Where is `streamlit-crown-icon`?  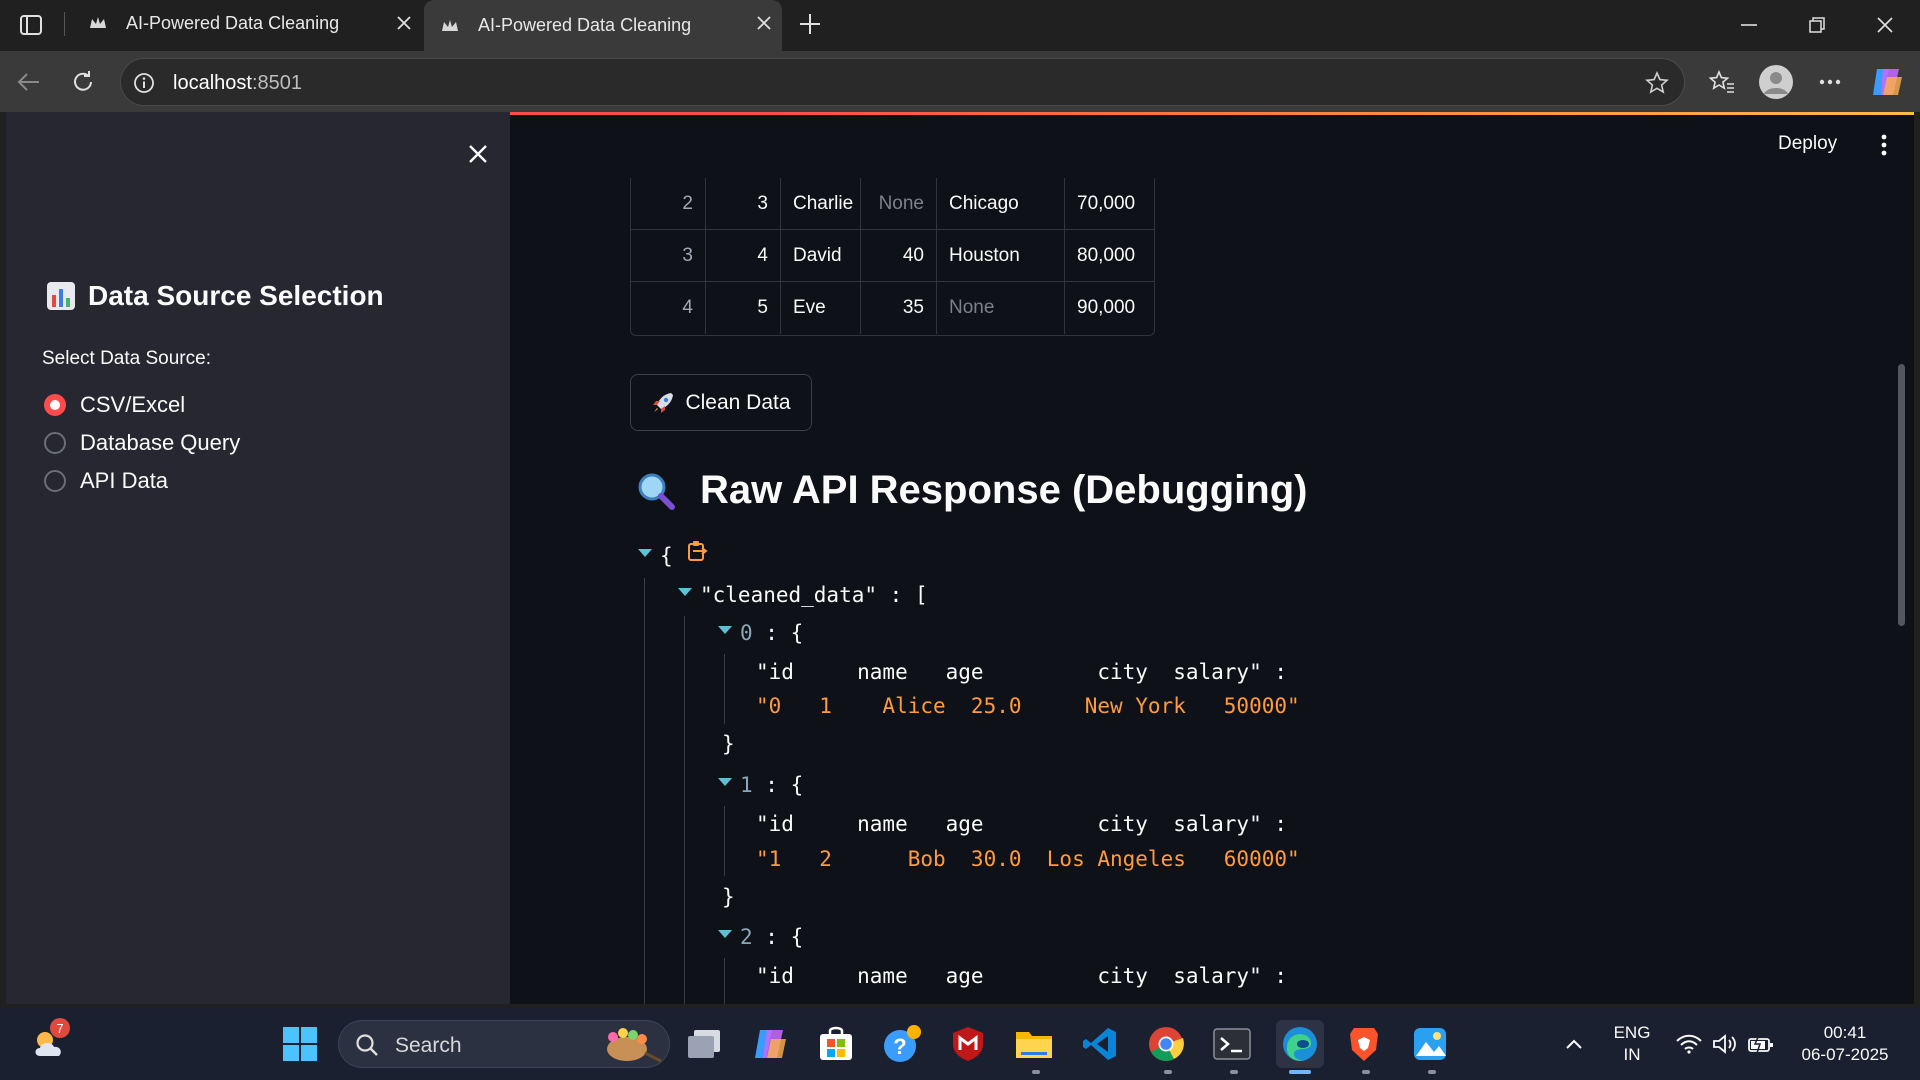
streamlit-crown-icon is located at coordinates (98, 23).